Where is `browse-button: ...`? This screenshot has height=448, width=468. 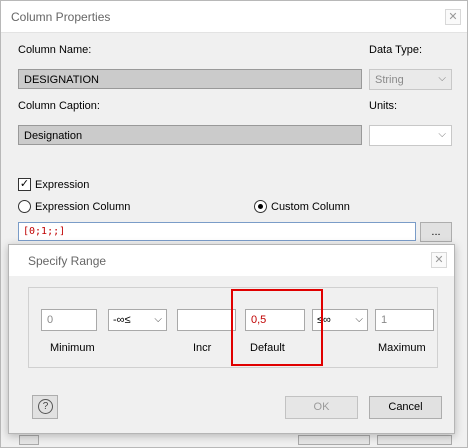 browse-button: ... is located at coordinates (436, 232).